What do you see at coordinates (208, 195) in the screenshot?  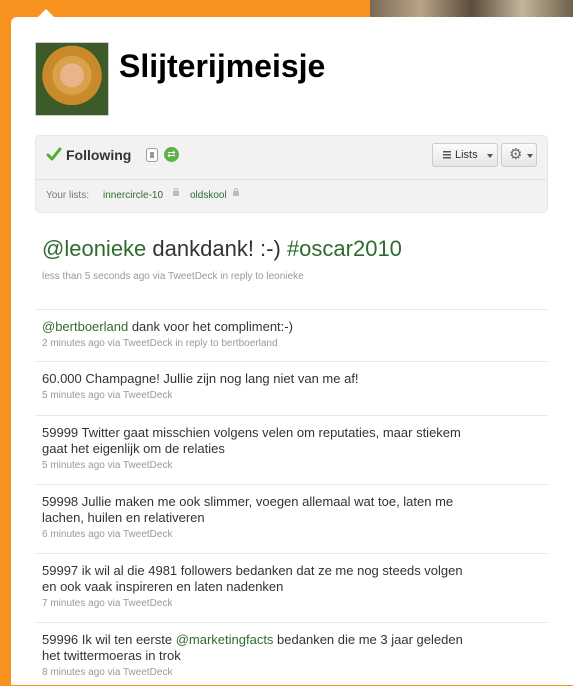 I see `list-link-oldskool: oldskool` at bounding box center [208, 195].